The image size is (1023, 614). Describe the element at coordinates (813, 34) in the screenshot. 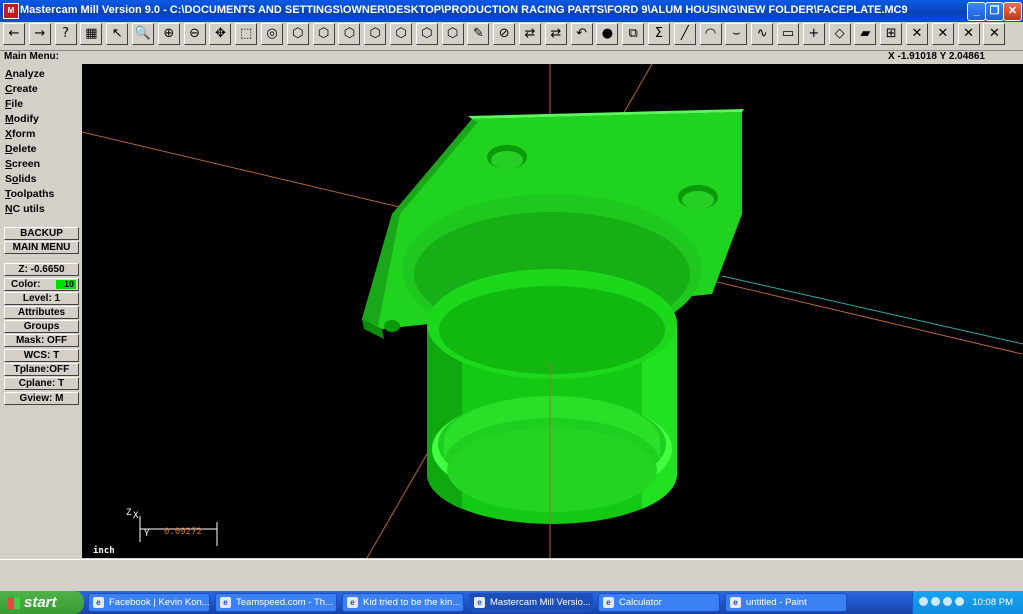

I see `point-button: +` at that location.